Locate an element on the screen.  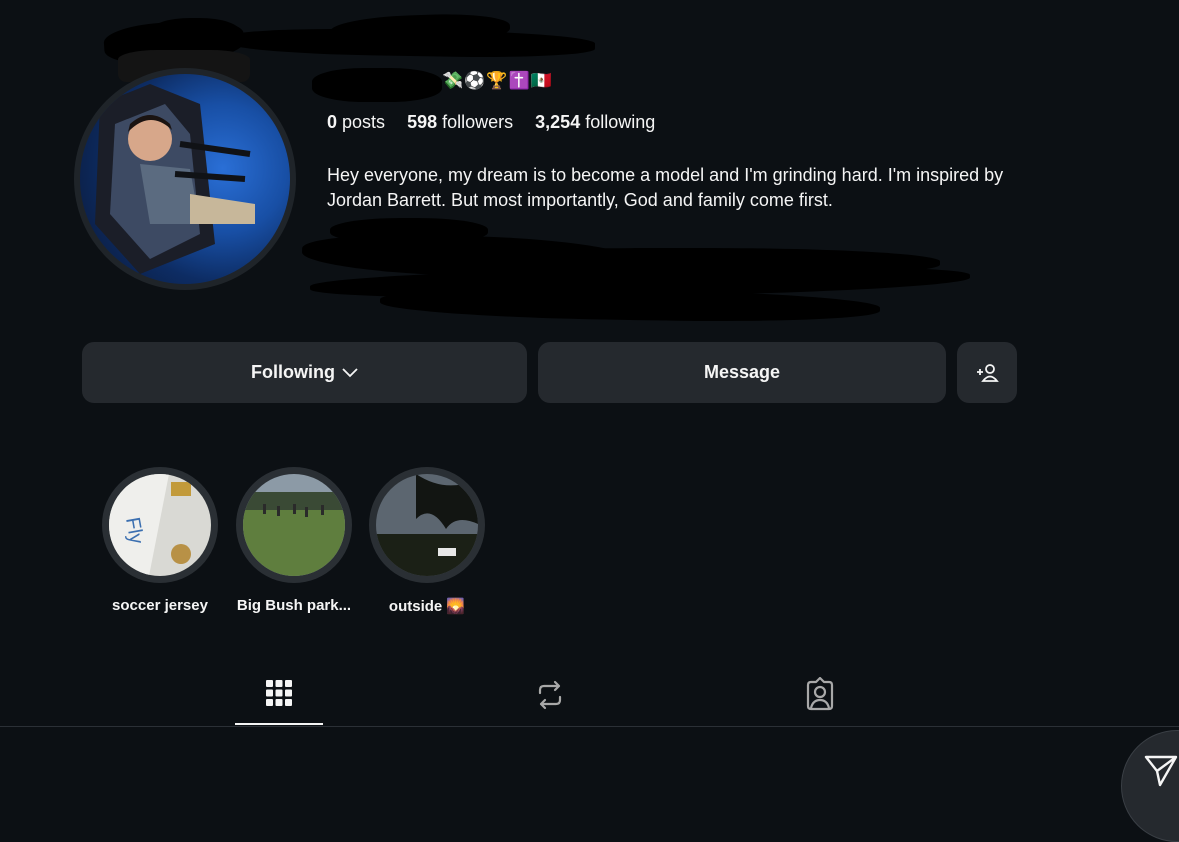
person-add-icon is located at coordinates (988, 372).